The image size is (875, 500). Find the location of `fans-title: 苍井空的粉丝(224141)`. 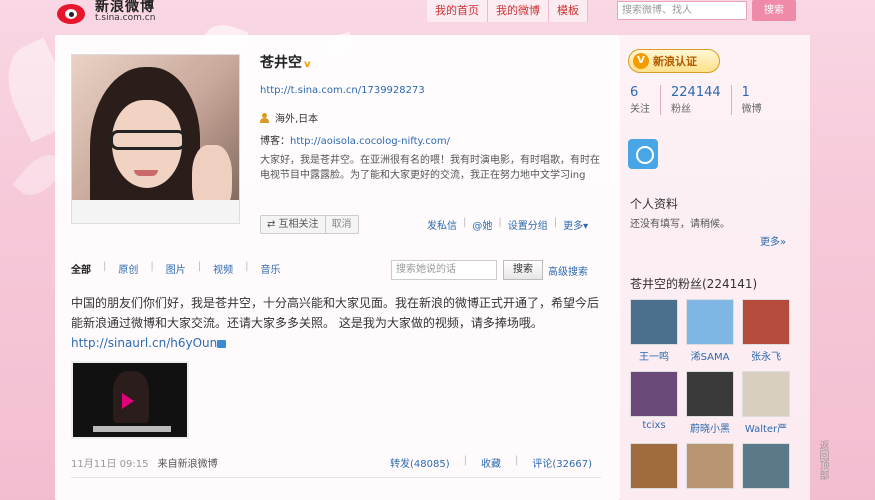

fans-title: 苍井空的粉丝(224141) is located at coordinates (693, 283).